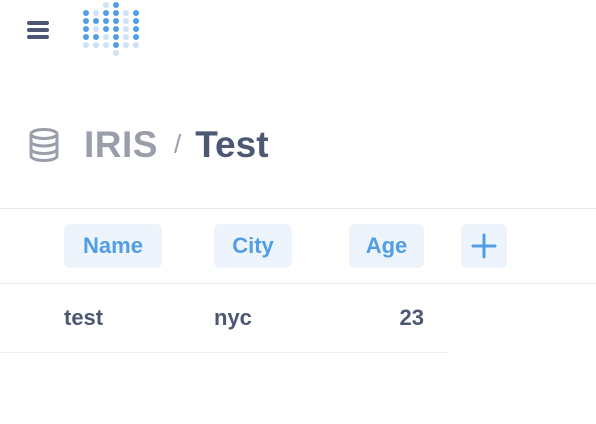 The image size is (596, 424). Describe the element at coordinates (113, 246) in the screenshot. I see `column-header-name: Name` at that location.